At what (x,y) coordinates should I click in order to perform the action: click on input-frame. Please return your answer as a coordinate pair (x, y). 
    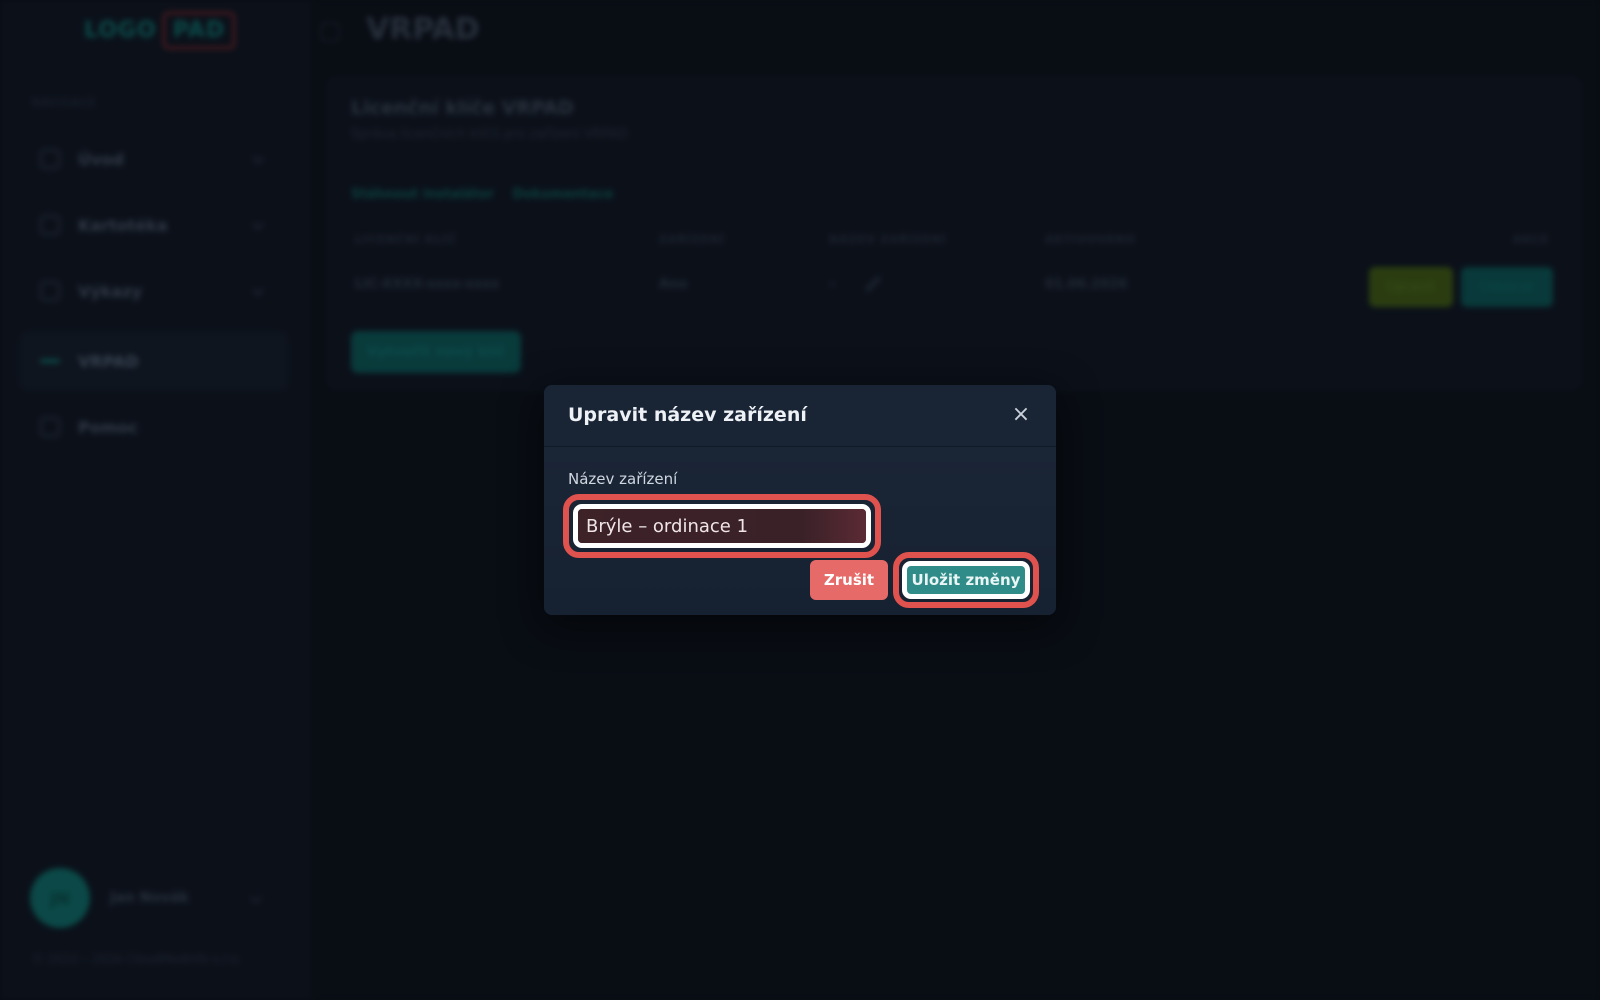
    Looking at the image, I should click on (722, 526).